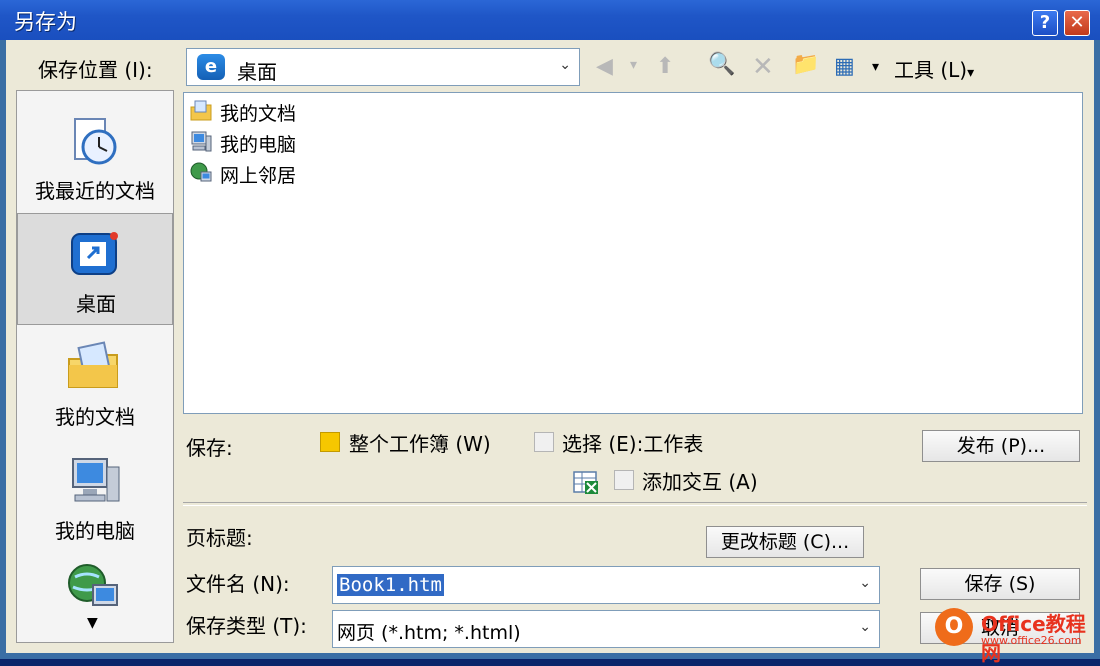 The width and height of the screenshot is (1100, 666). I want to click on help-button: ?, so click(1045, 23).